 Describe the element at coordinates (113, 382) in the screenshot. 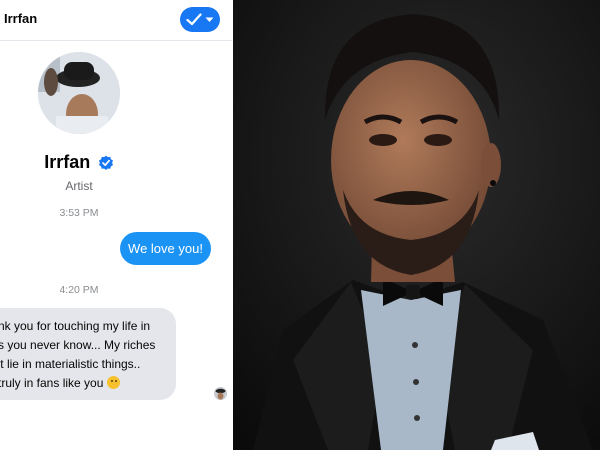

I see `smiley-emoji-icon` at that location.